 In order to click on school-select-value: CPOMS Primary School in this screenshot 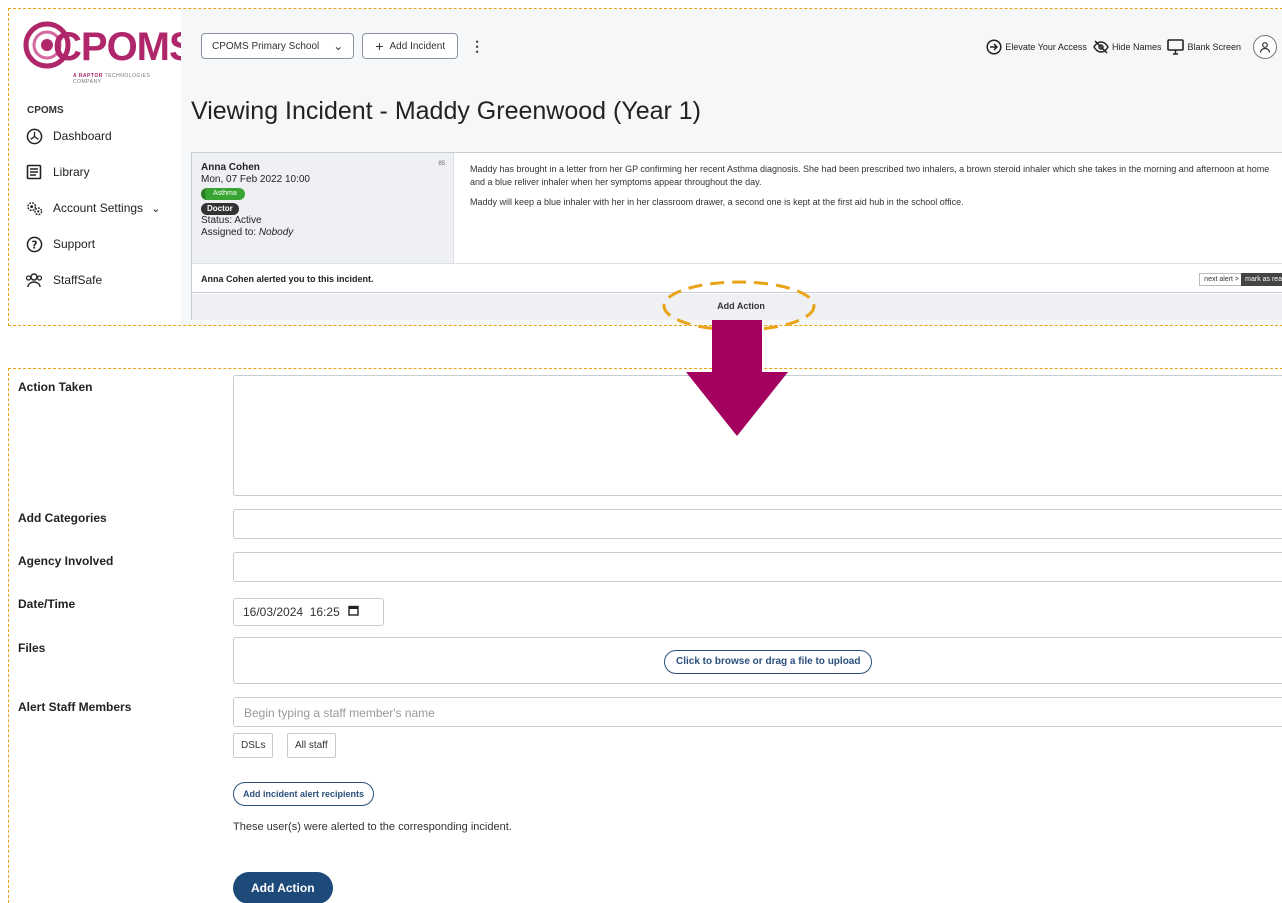, I will do `click(266, 46)`.